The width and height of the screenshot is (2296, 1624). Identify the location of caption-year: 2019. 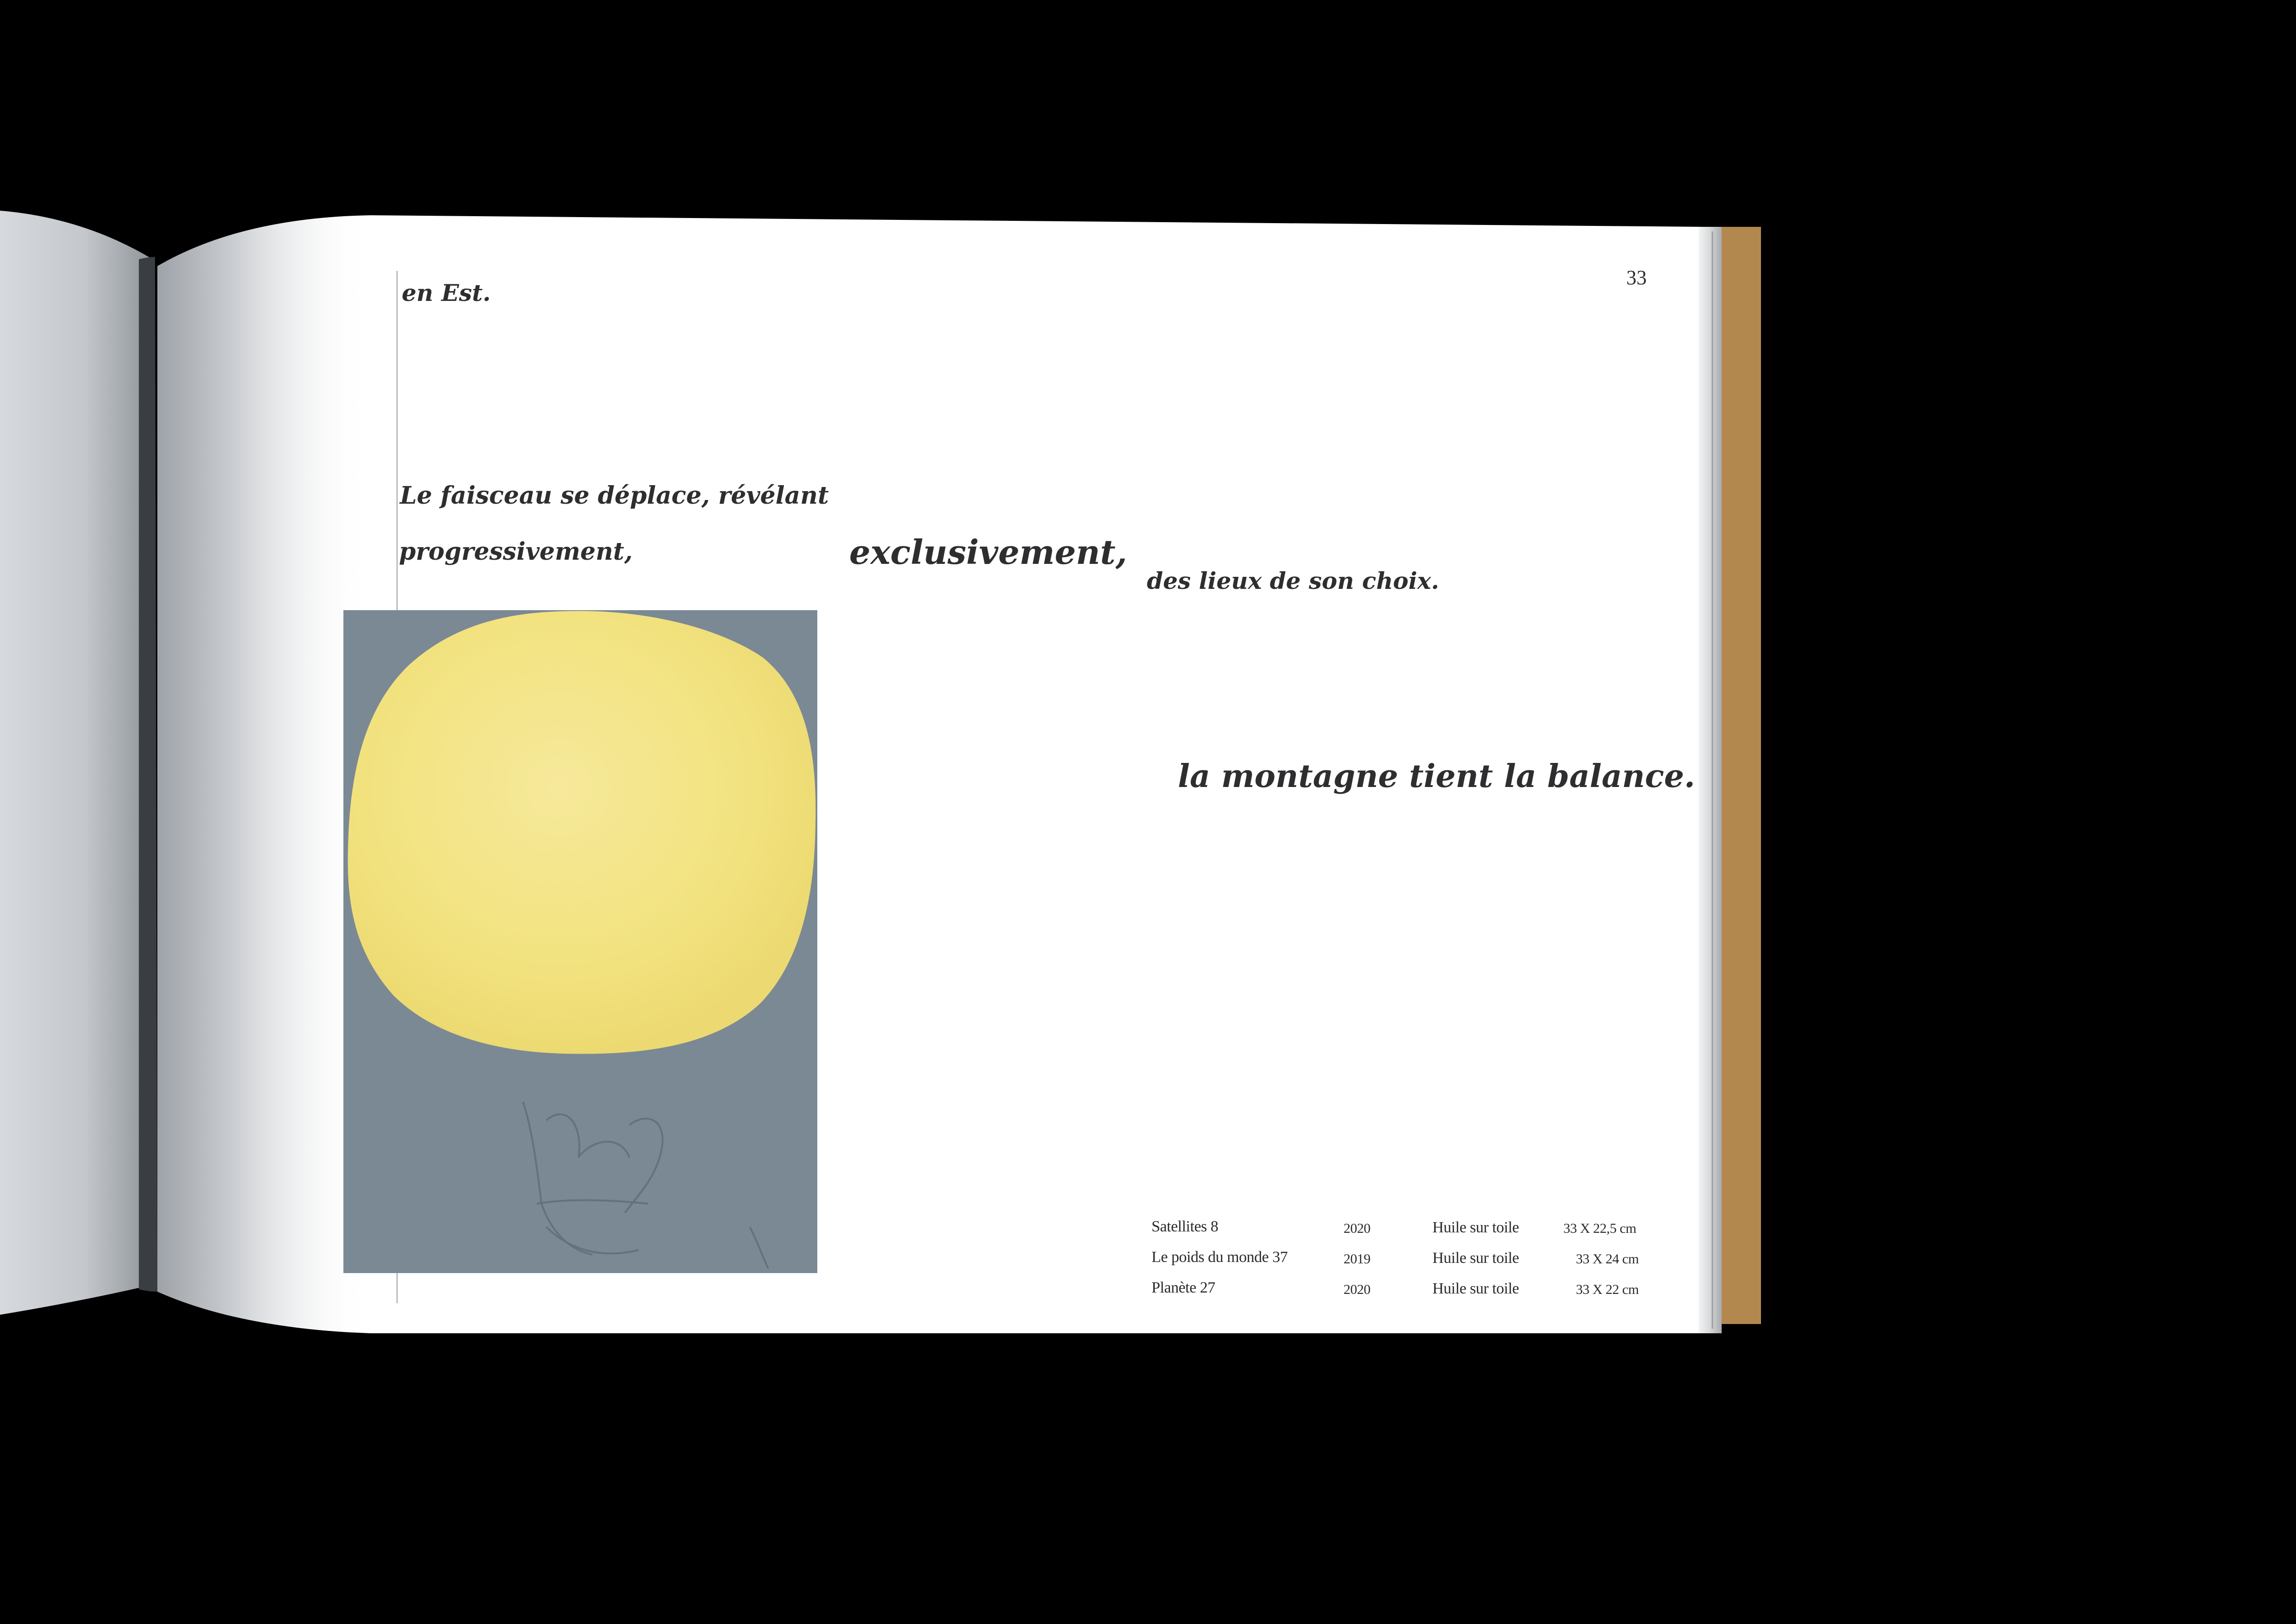
(1357, 1259).